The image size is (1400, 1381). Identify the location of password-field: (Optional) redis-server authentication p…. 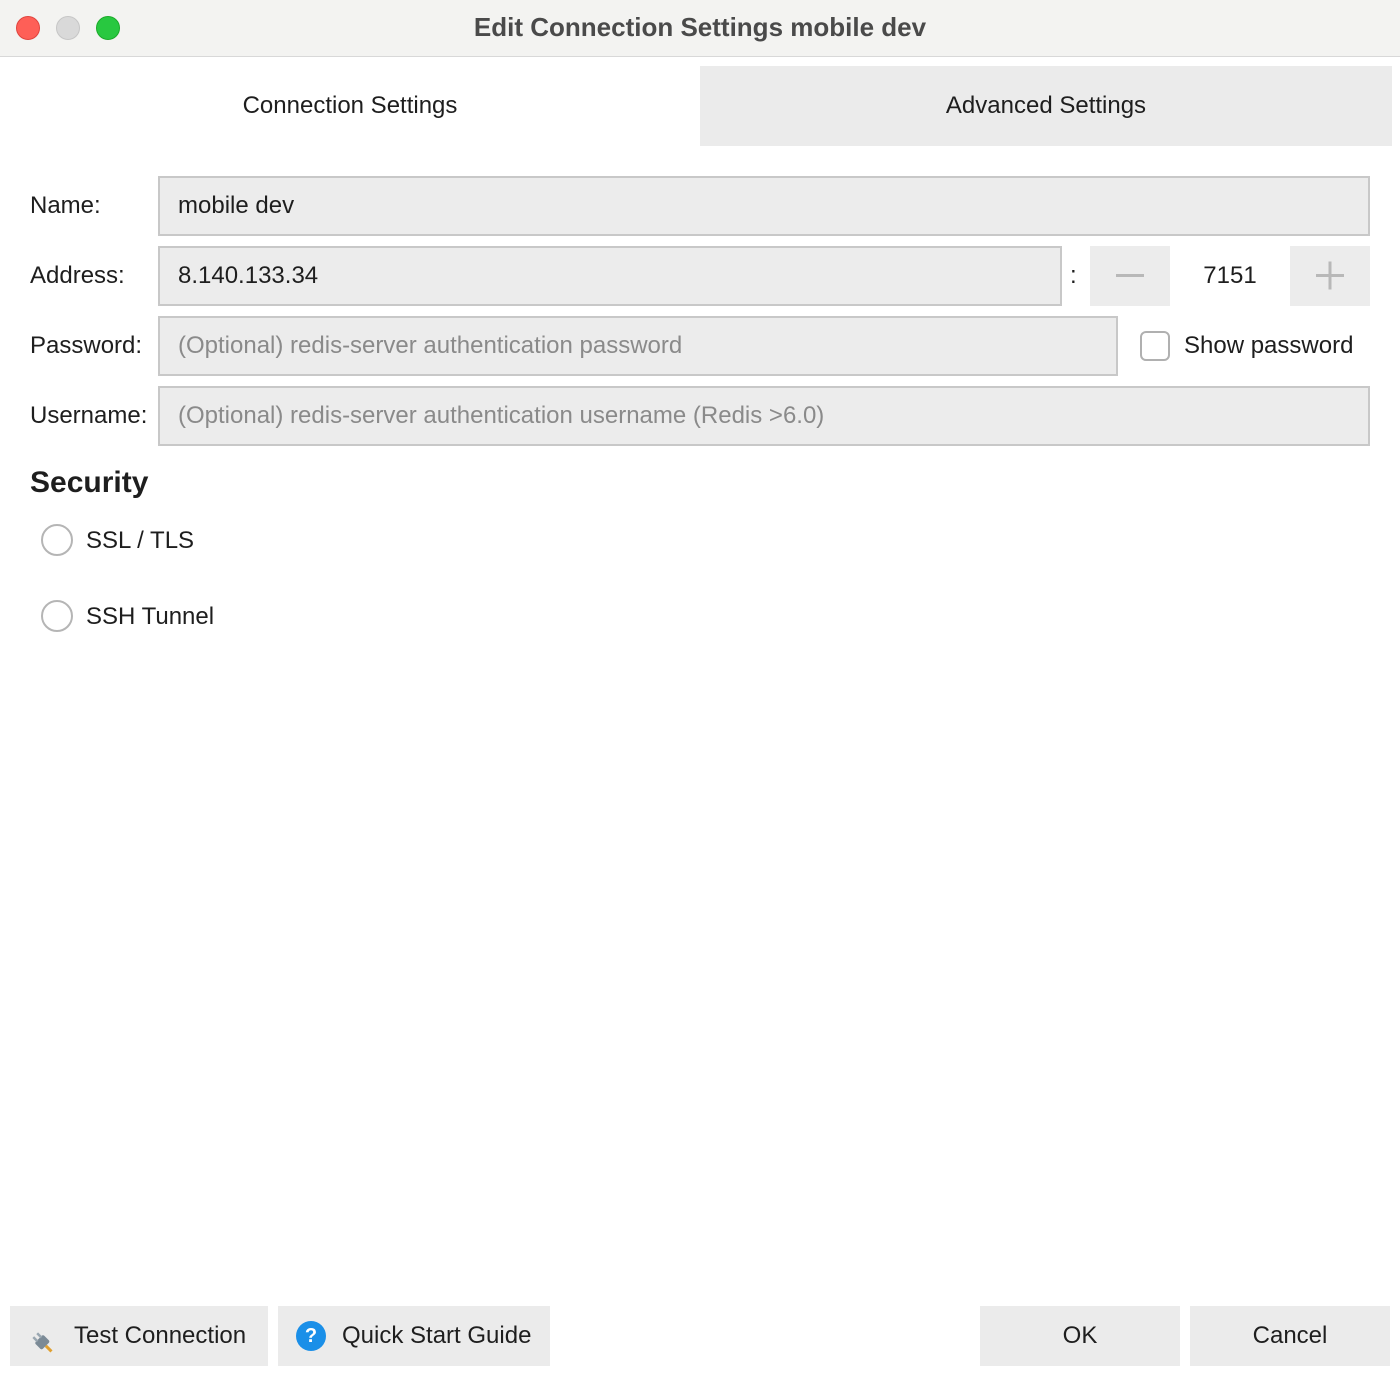
(638, 346).